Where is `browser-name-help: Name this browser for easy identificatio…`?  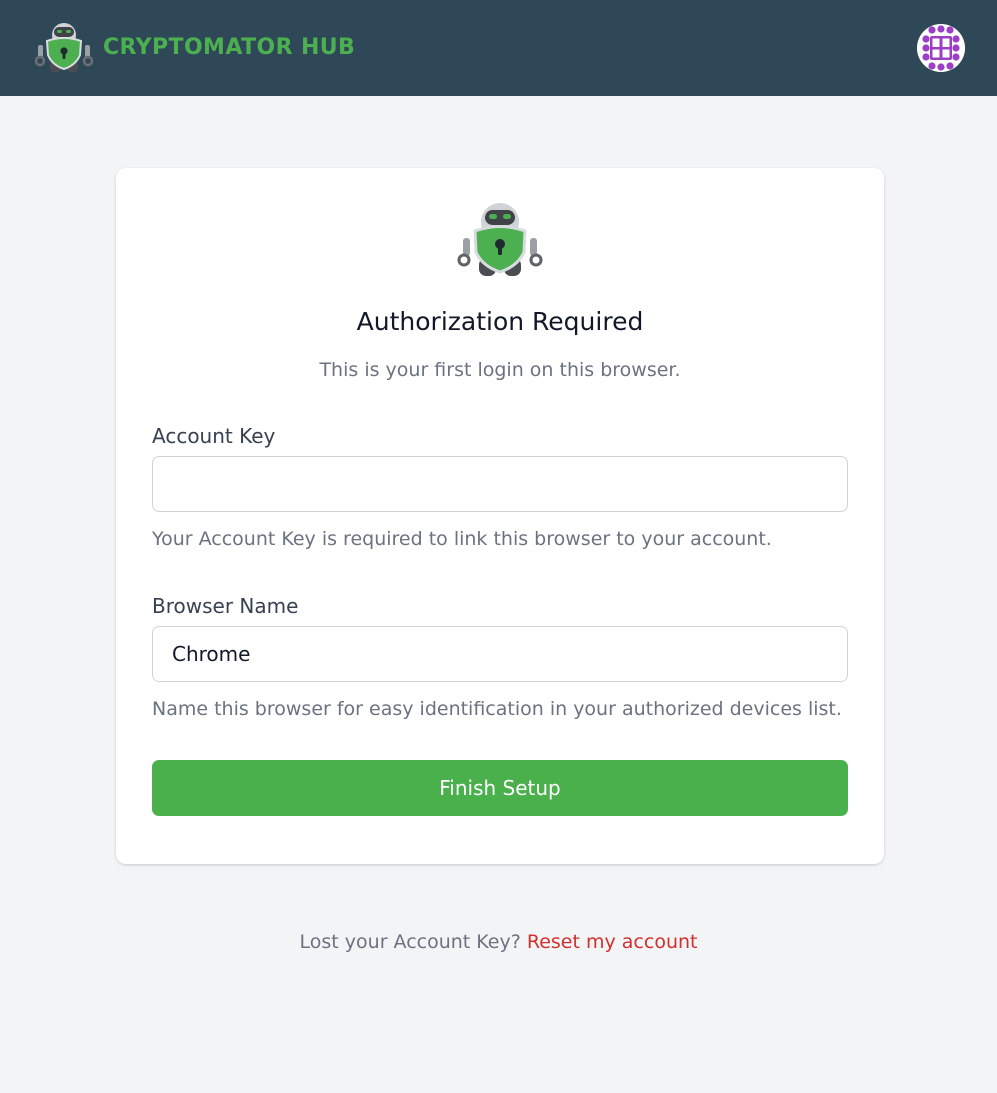
browser-name-help: Name this browser for easy identificatio… is located at coordinates (497, 709).